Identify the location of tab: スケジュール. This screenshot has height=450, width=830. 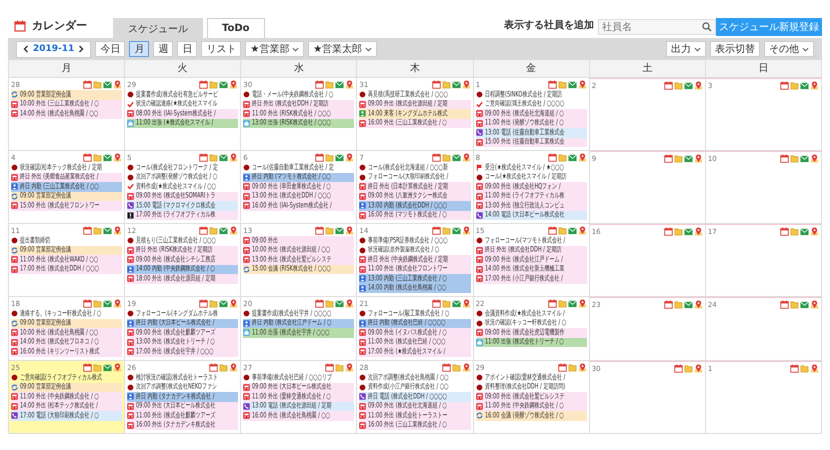
(158, 28).